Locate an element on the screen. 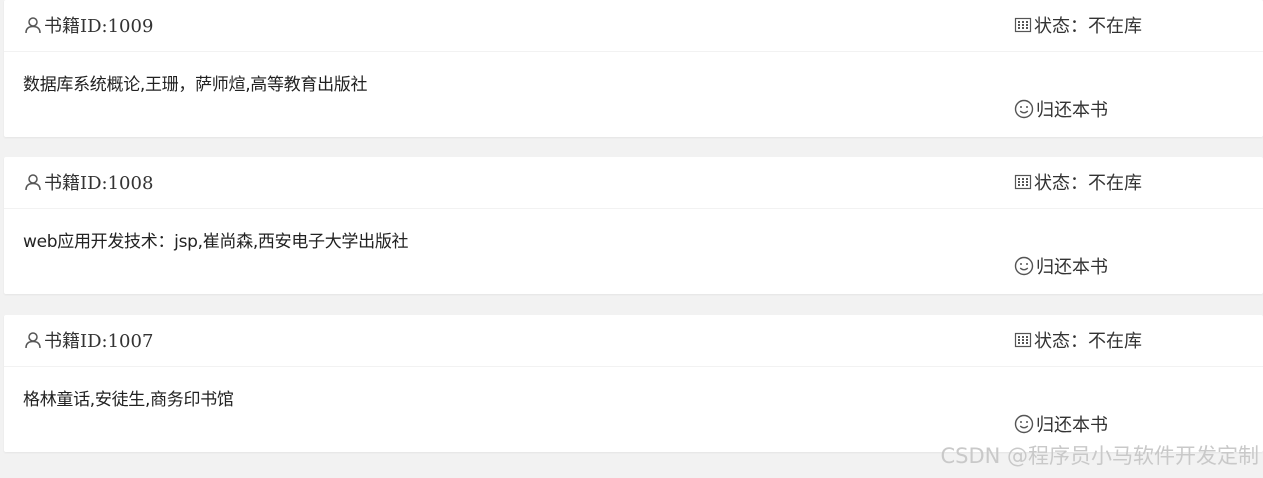 Image resolution: width=1263 pixels, height=478 pixels. book-id-label: 书籍ID:1007 is located at coordinates (99, 341).